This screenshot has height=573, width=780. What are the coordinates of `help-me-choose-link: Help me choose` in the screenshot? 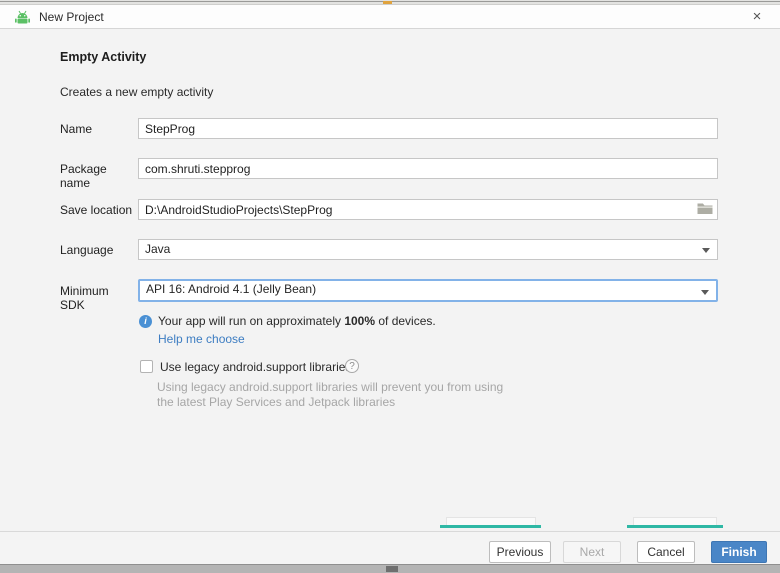 It's located at (201, 339).